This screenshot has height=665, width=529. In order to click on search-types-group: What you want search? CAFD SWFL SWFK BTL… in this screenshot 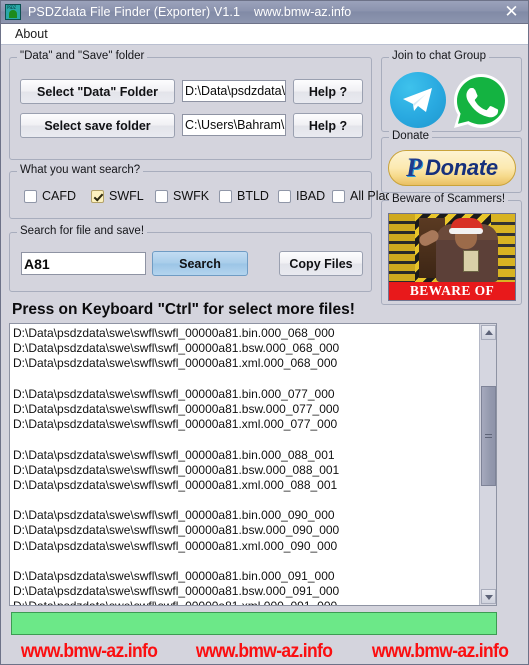, I will do `click(204, 191)`.